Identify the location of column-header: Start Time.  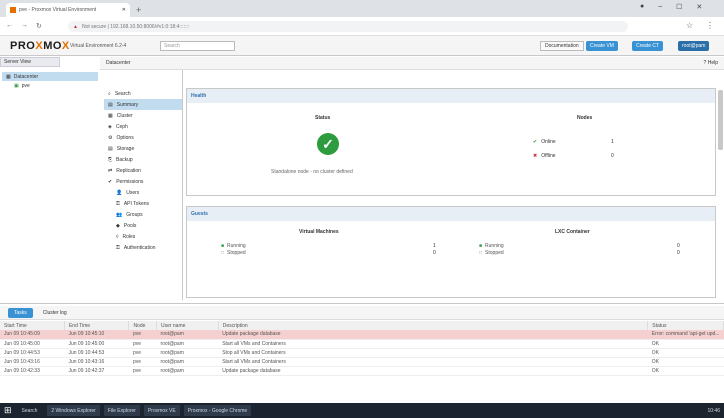
(32, 325).